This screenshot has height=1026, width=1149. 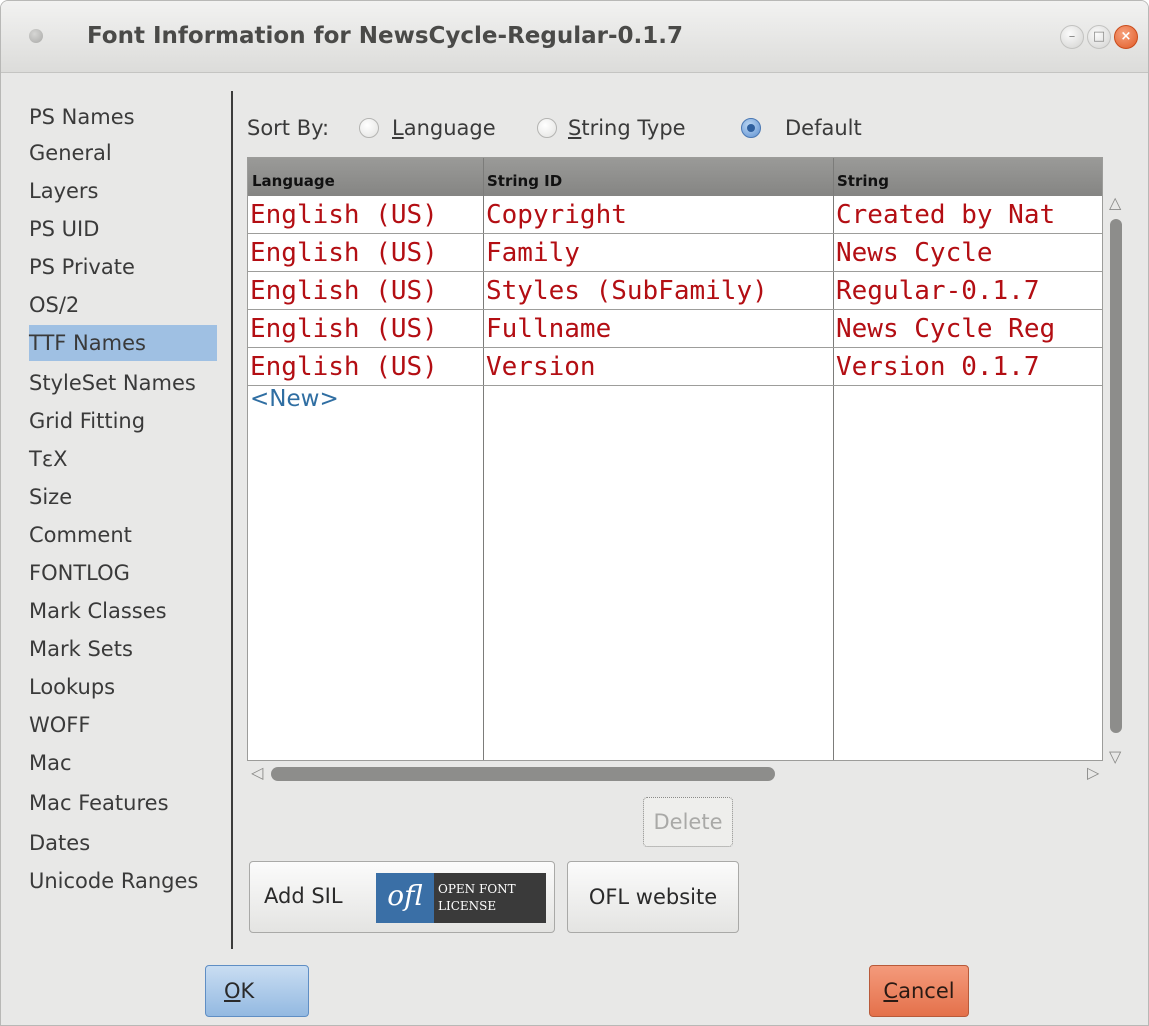 What do you see at coordinates (124, 117) in the screenshot?
I see `sidebar-item-ps-names: PS Names` at bounding box center [124, 117].